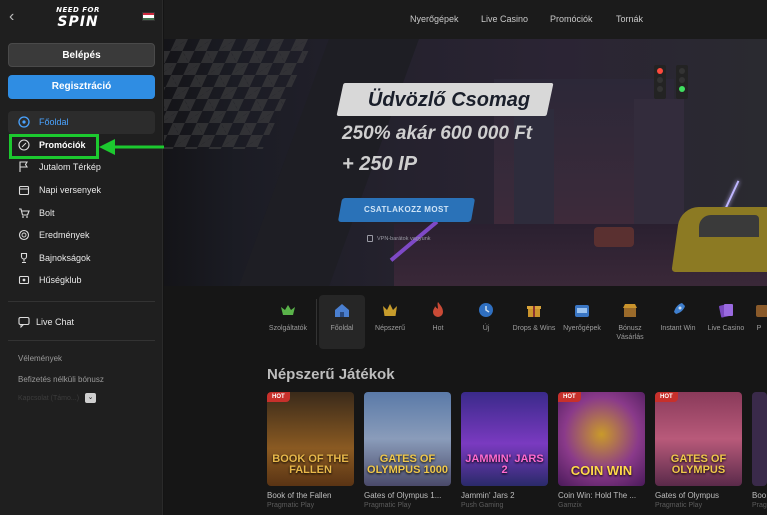 Image resolution: width=767 pixels, height=515 pixels. Describe the element at coordinates (465, 19) in the screenshot. I see `top-navigation: Nyerőgépek Live Casino Promóciók Tornák` at that location.